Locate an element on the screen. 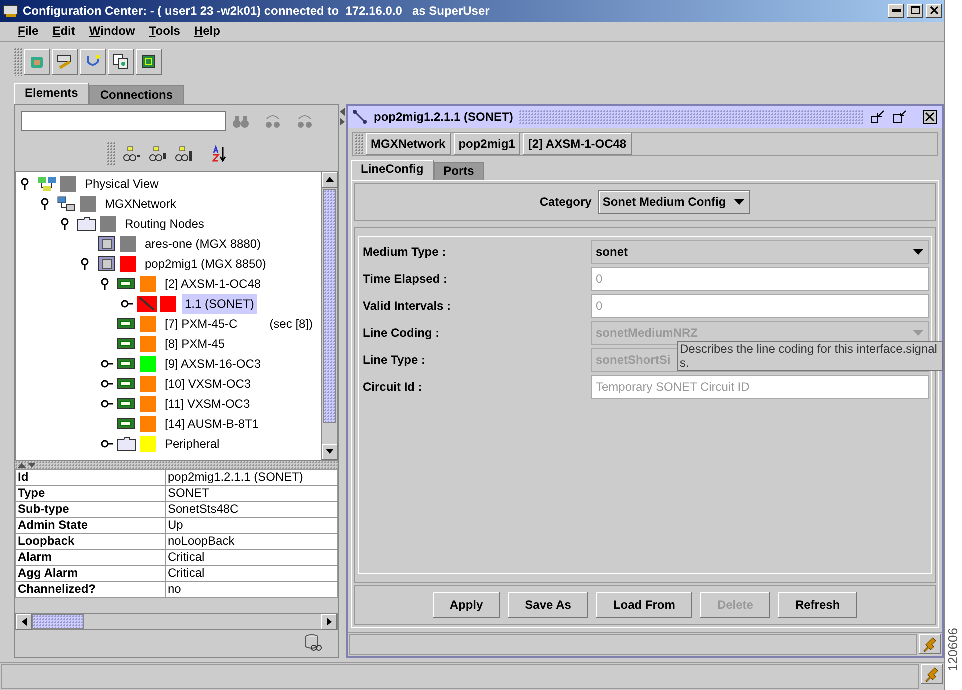  frame-title: pop2mig1.2.1.1 (SONET) is located at coordinates (444, 117).